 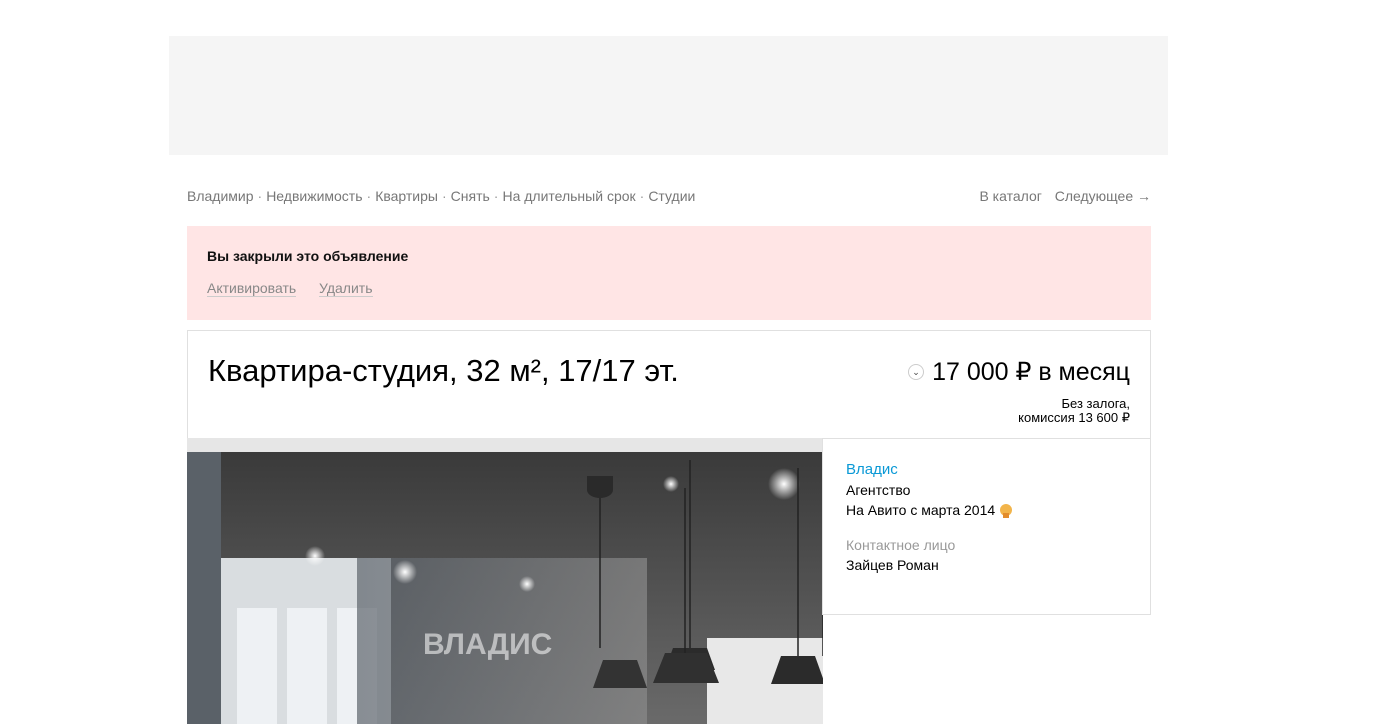 I want to click on activate-link: Активировать, so click(x=252, y=288).